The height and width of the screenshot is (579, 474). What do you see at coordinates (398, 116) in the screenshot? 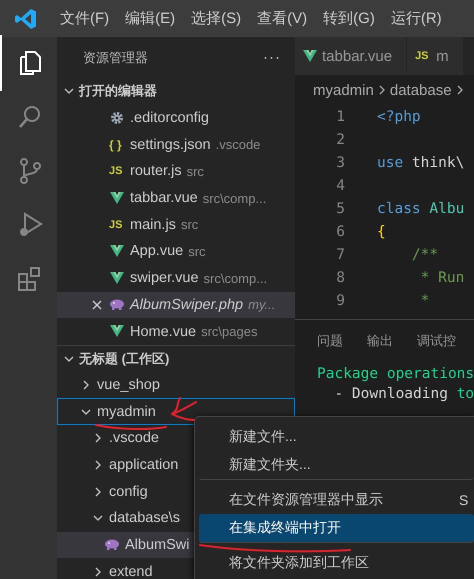
I see `code-line: <?php` at bounding box center [398, 116].